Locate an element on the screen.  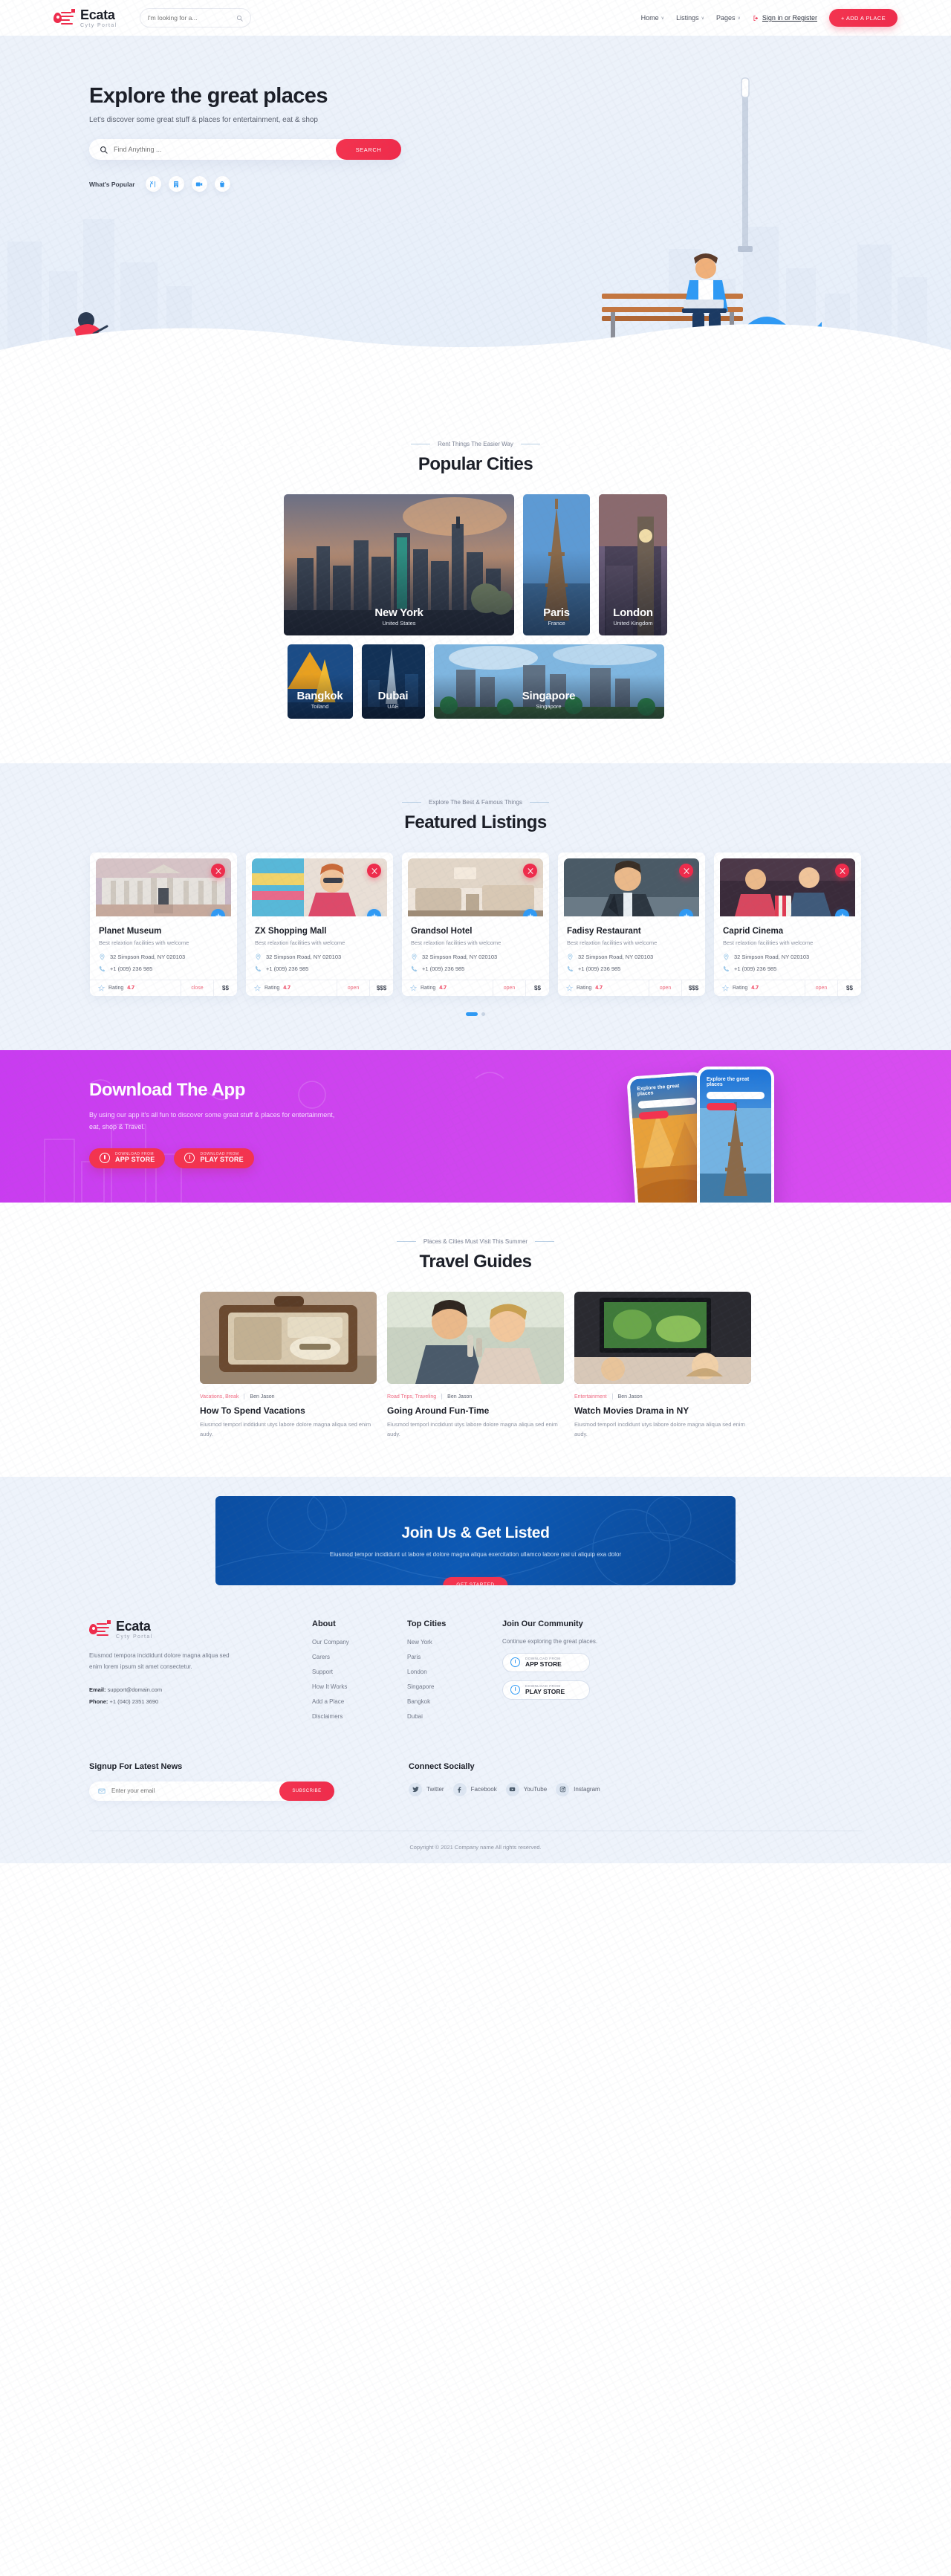
guide-title: How To Spend Vacations is located at coordinates (288, 1410).